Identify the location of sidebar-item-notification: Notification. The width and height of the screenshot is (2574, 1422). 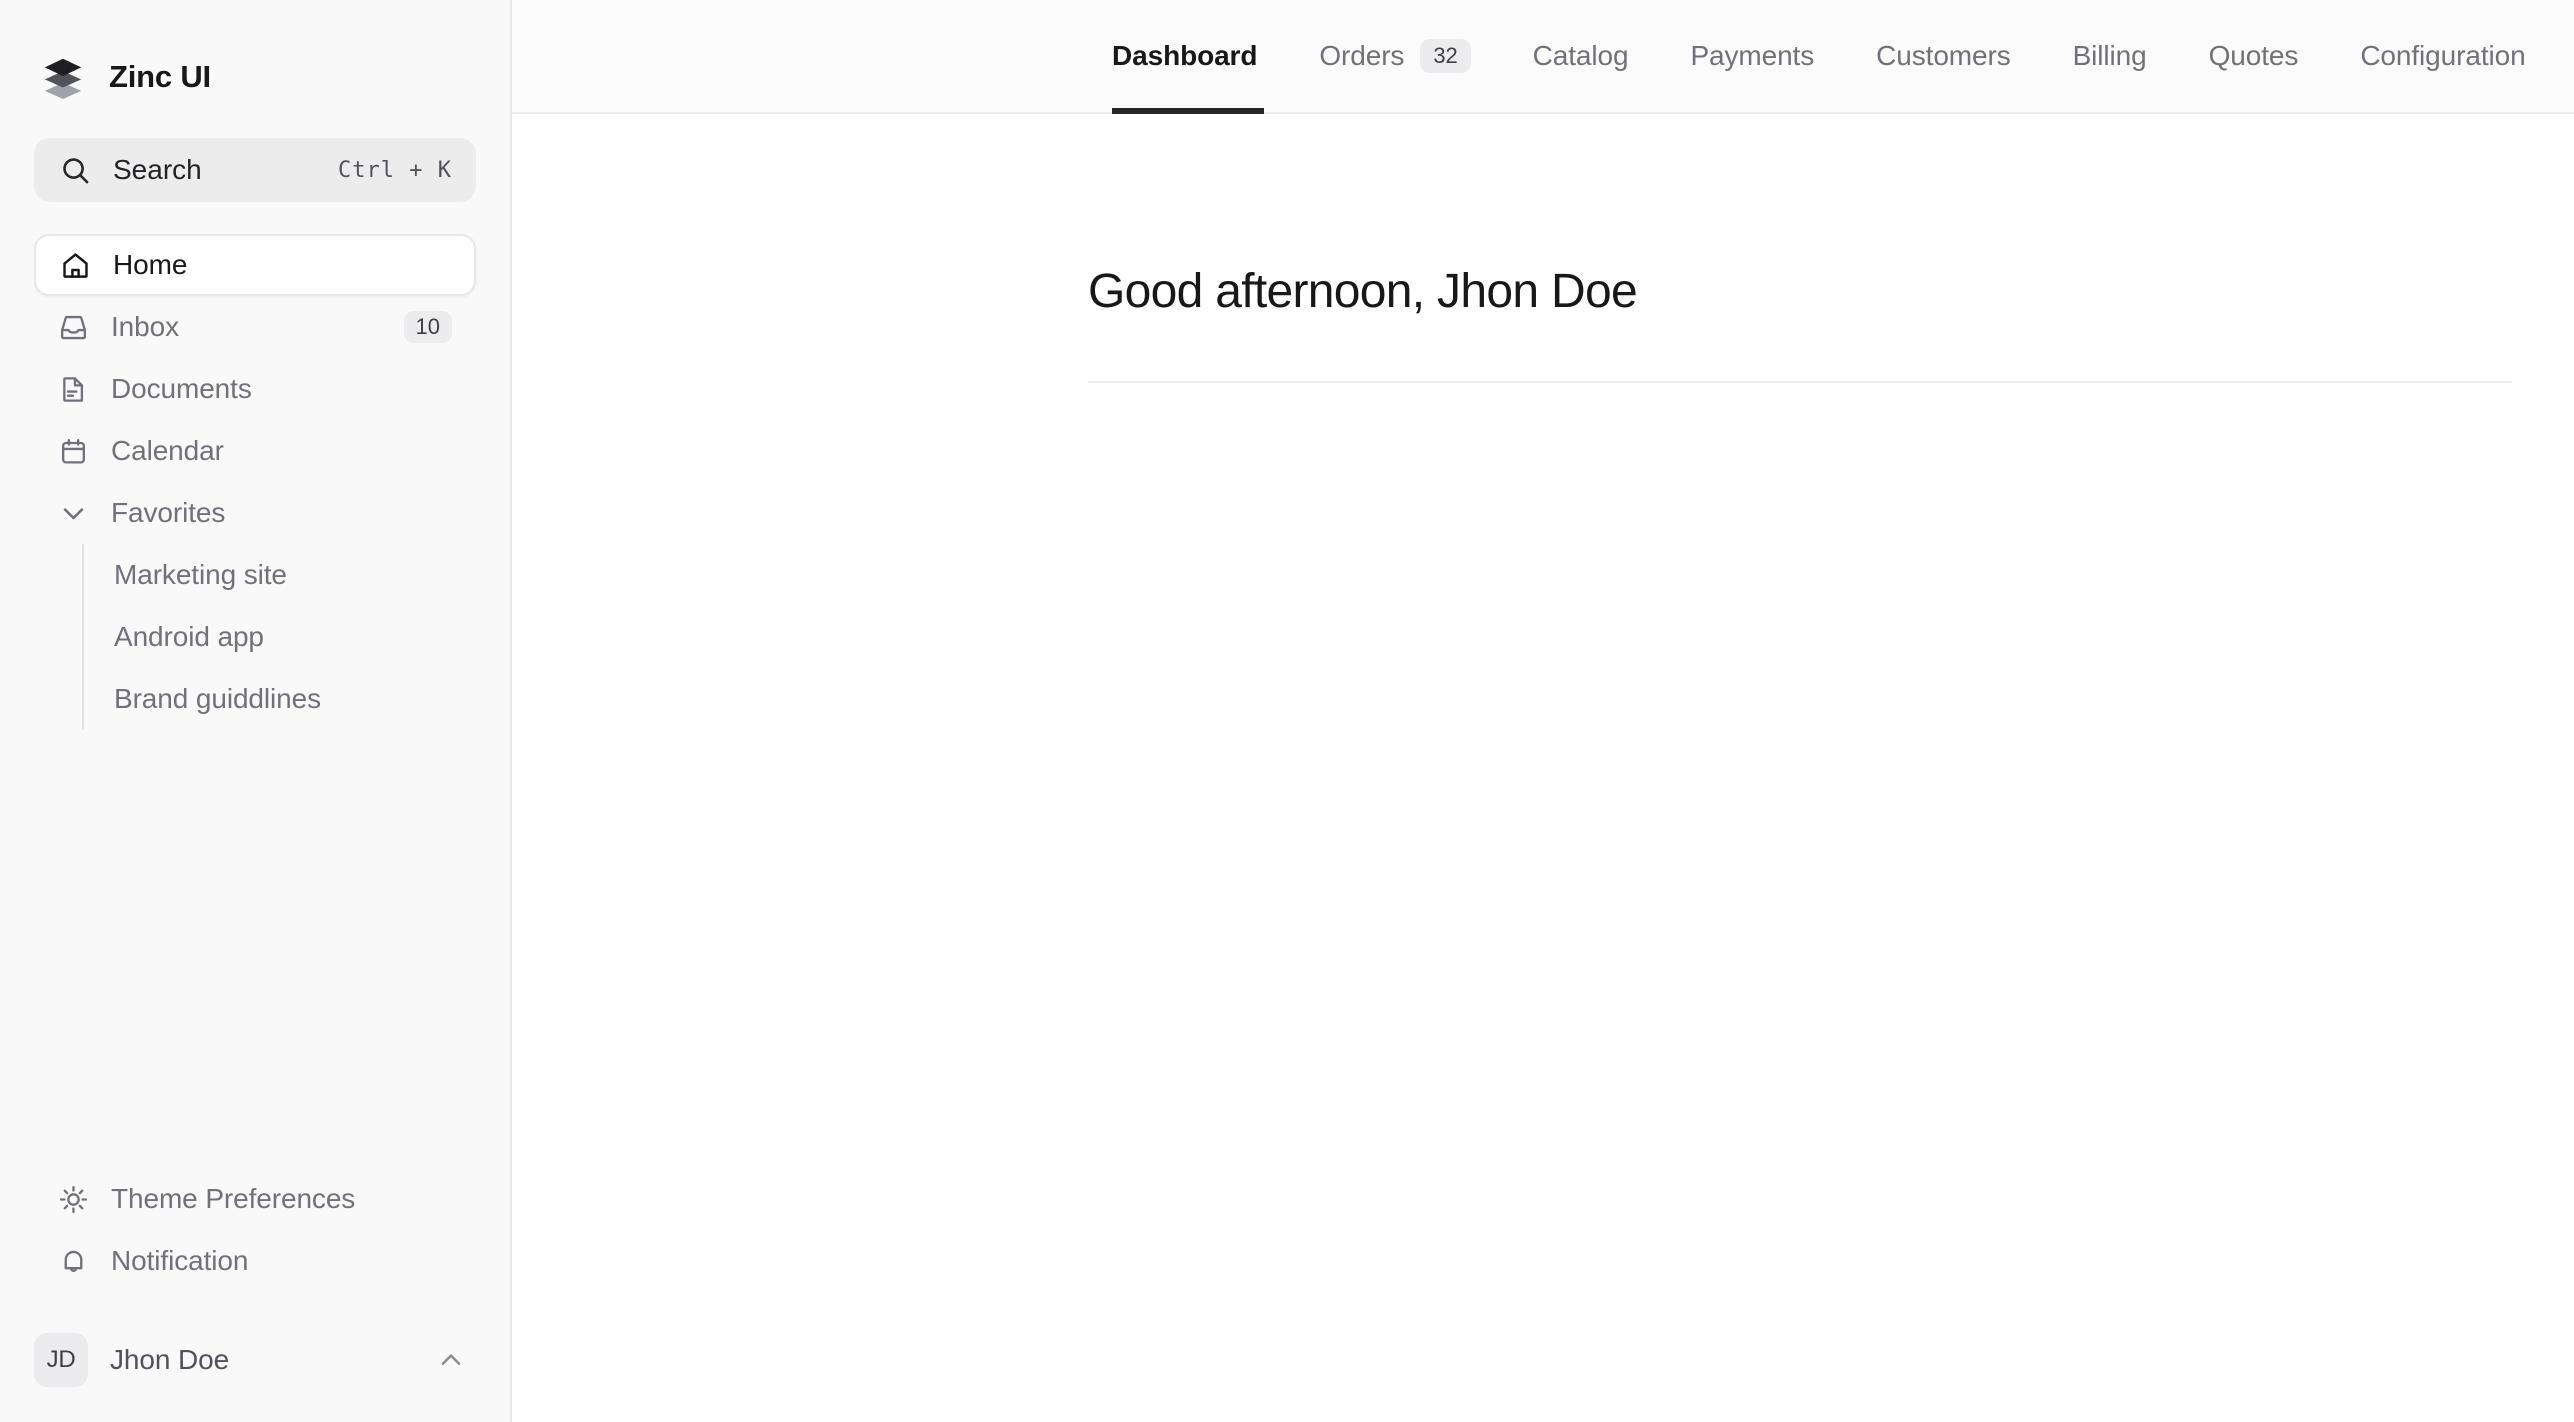
(255, 1261).